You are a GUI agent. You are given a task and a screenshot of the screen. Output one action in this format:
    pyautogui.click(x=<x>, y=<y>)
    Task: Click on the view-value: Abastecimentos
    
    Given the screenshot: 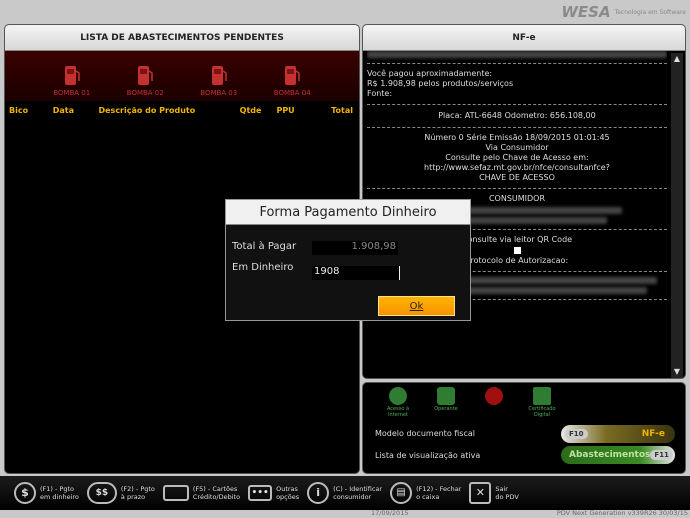 What is the action you would take?
    pyautogui.click(x=610, y=455)
    